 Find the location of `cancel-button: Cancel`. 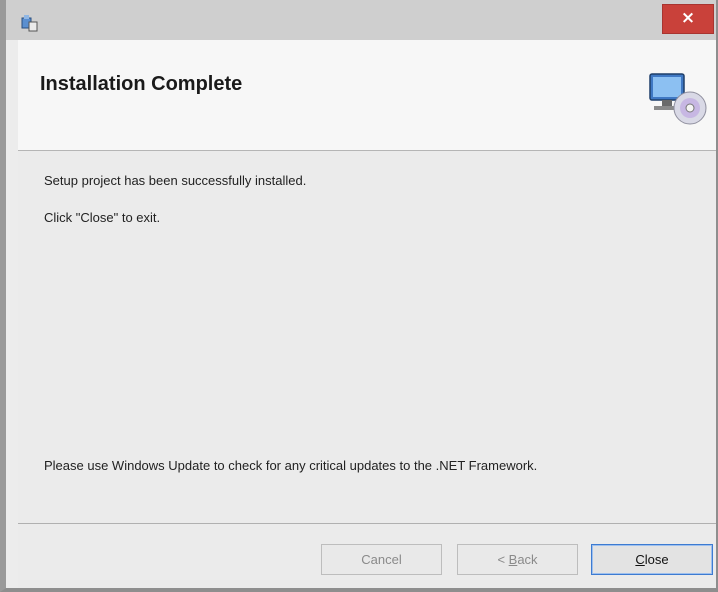

cancel-button: Cancel is located at coordinates (381, 559).